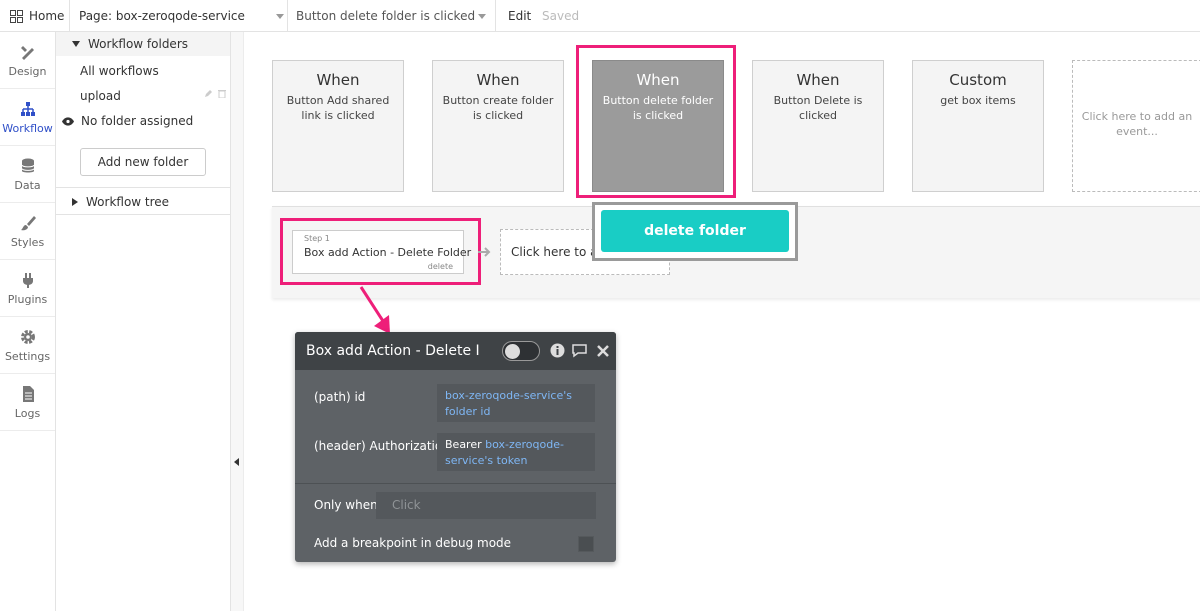 The width and height of the screenshot is (1200, 611). I want to click on editor-header: Box add Action - Delete I, so click(455, 351).